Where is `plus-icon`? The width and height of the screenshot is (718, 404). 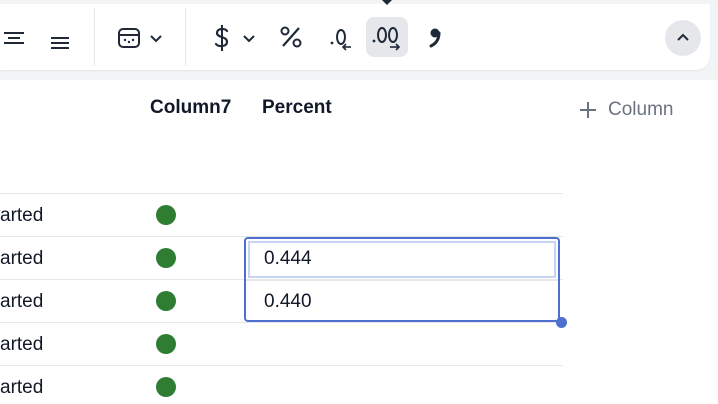
plus-icon is located at coordinates (588, 110).